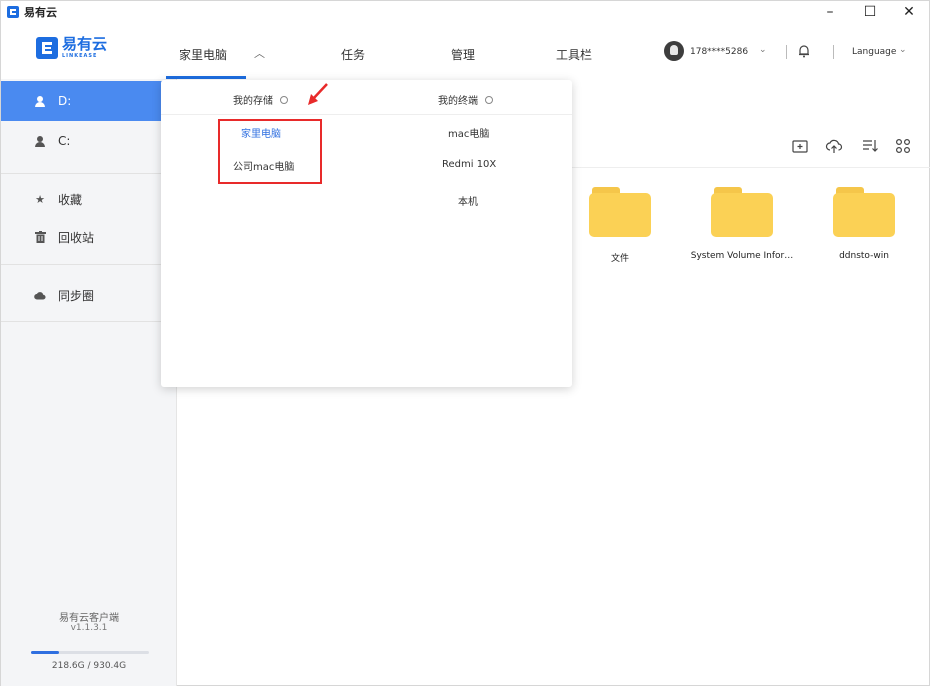 The width and height of the screenshot is (930, 686). Describe the element at coordinates (465, 12) in the screenshot. I see `title-bar: 易有云 – ☐ ✕` at that location.